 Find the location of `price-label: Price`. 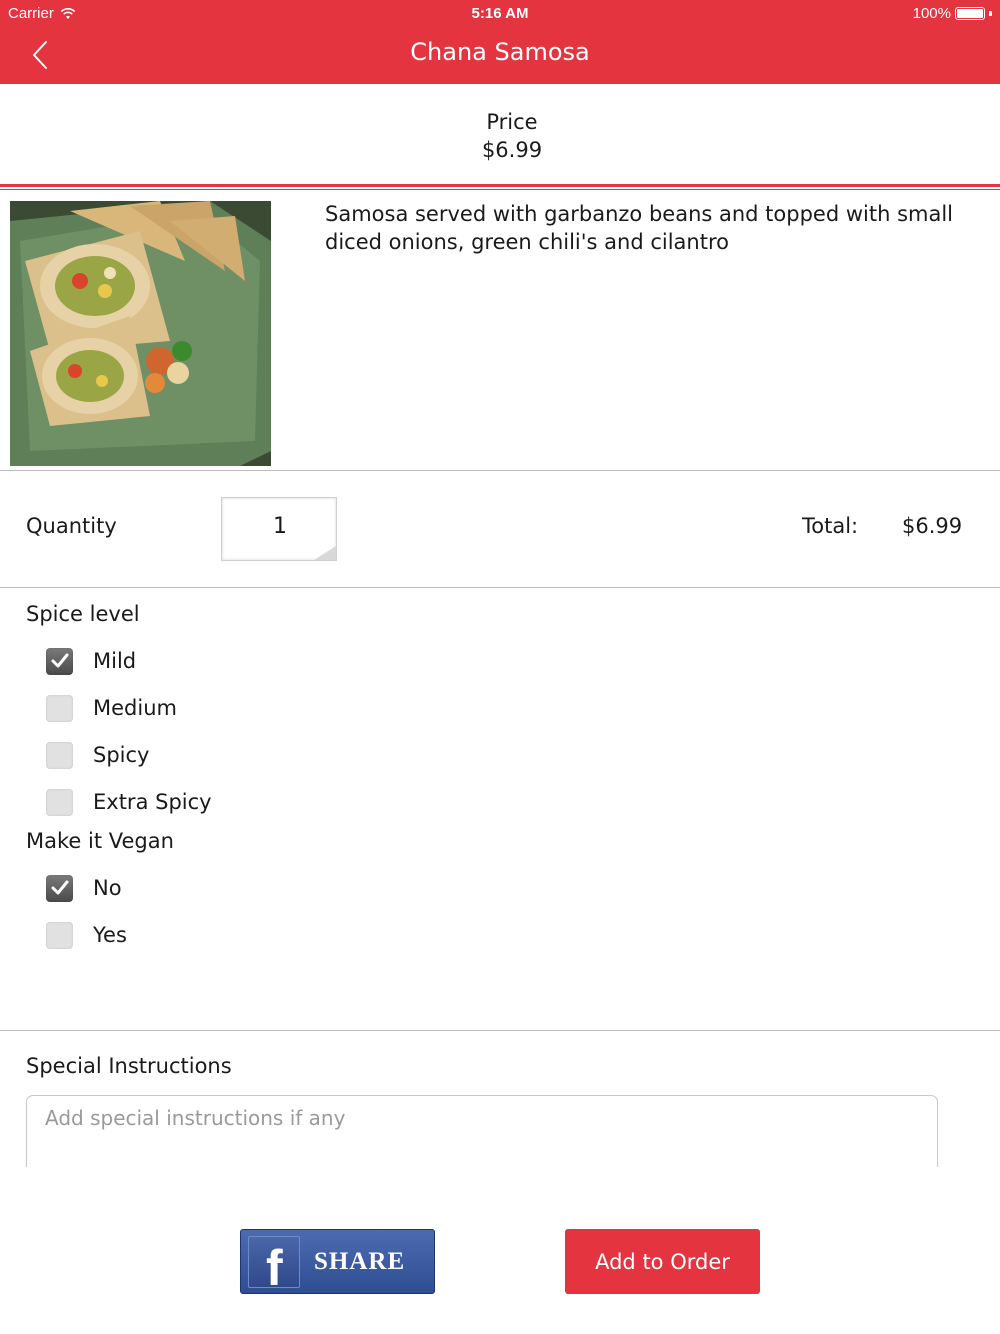

price-label: Price is located at coordinates (512, 122).